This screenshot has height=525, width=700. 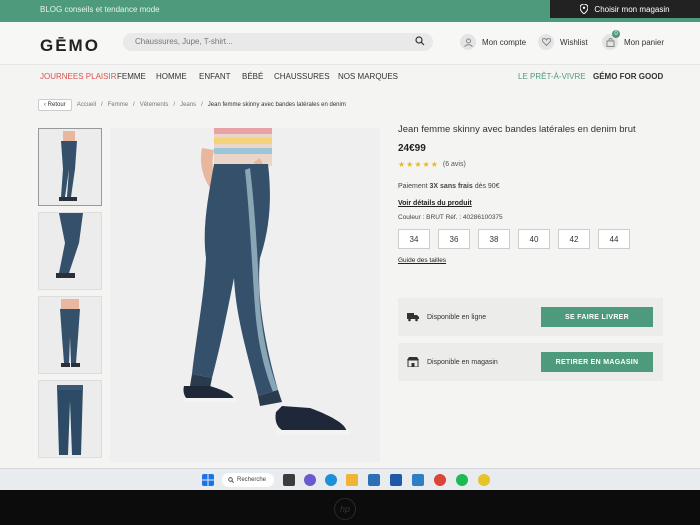 What do you see at coordinates (614, 239) in the screenshot?
I see `size-option: 44` at bounding box center [614, 239].